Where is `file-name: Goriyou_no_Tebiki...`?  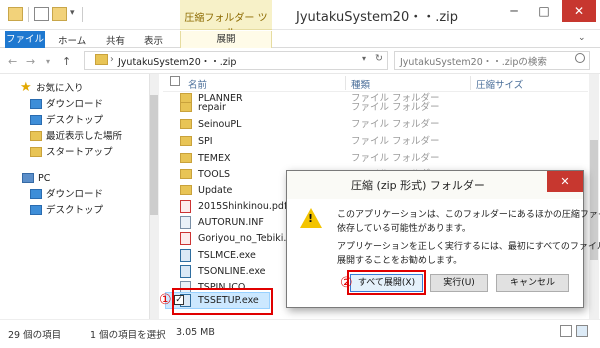 file-name: Goriyou_no_Tebiki... is located at coordinates (245, 238).